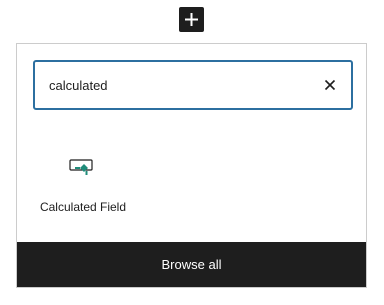 This screenshot has height=305, width=384. I want to click on search-box, so click(193, 85).